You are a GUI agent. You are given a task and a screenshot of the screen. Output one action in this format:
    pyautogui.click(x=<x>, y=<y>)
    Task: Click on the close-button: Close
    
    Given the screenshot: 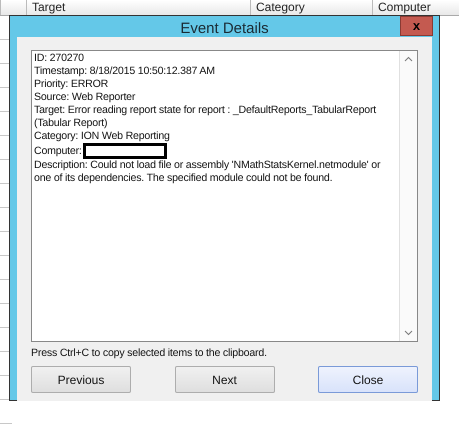 What is the action you would take?
    pyautogui.click(x=368, y=379)
    